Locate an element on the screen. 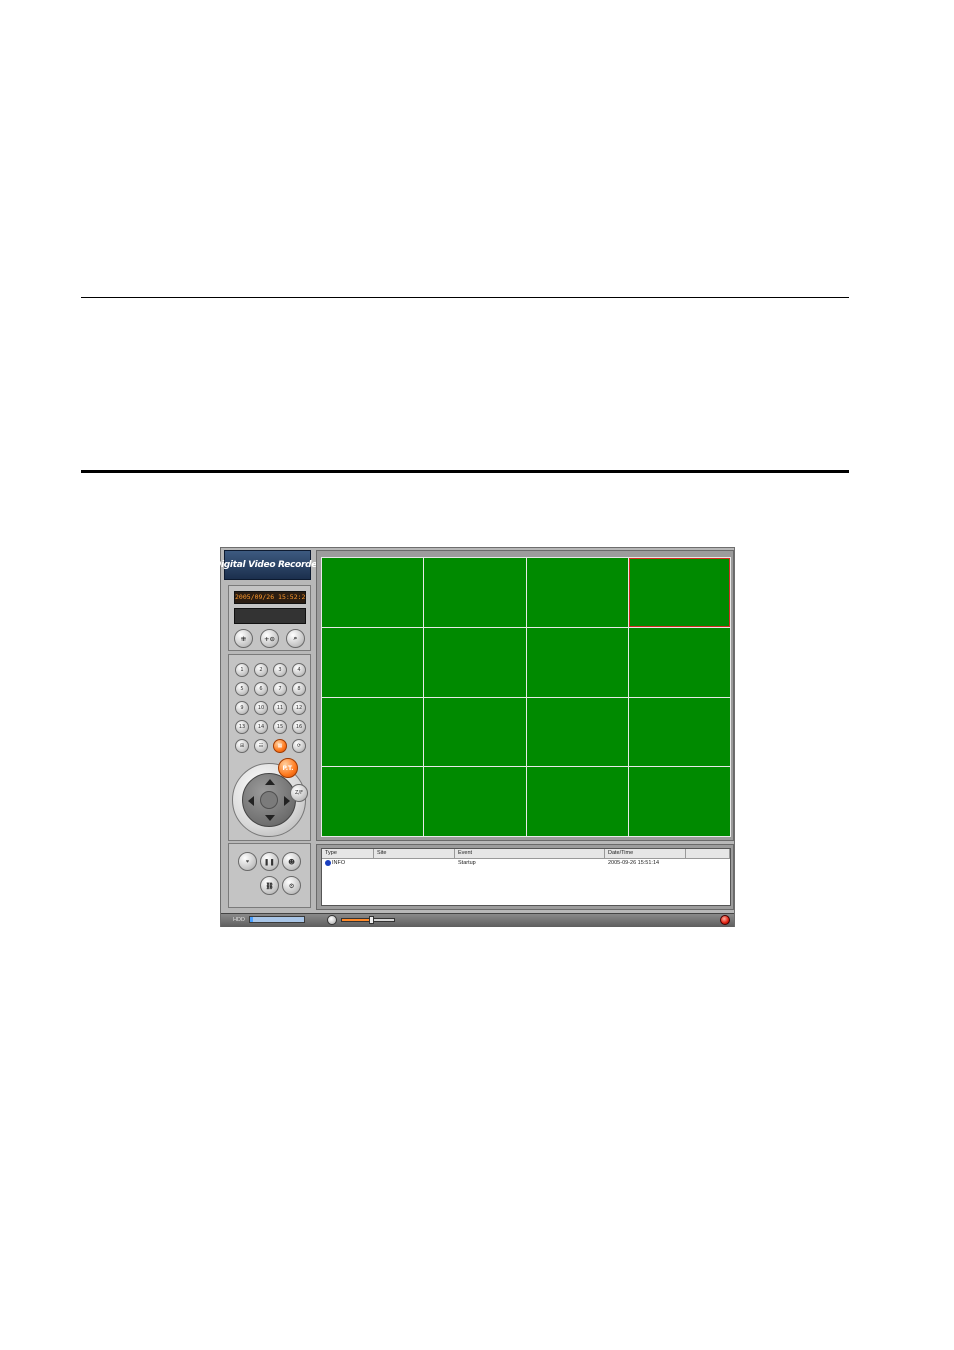 The image size is (954, 1350). video-display-frame is located at coordinates (525, 695).